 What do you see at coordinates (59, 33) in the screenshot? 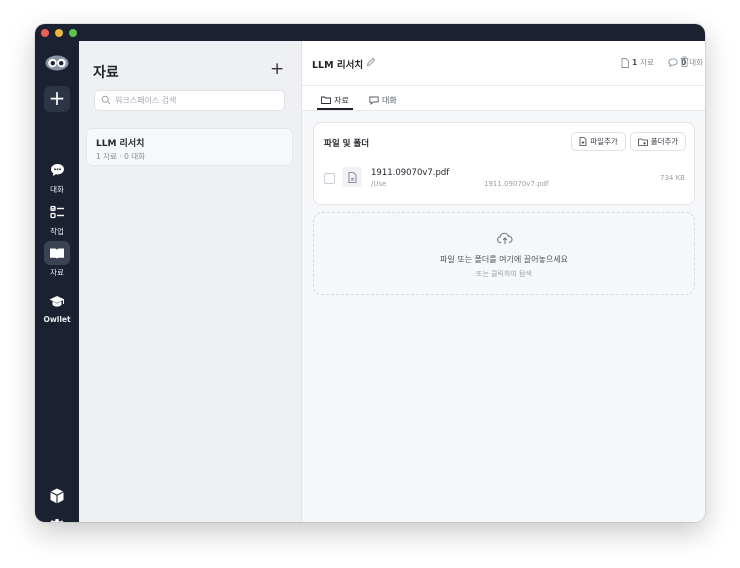
I see `minimize-window-button` at bounding box center [59, 33].